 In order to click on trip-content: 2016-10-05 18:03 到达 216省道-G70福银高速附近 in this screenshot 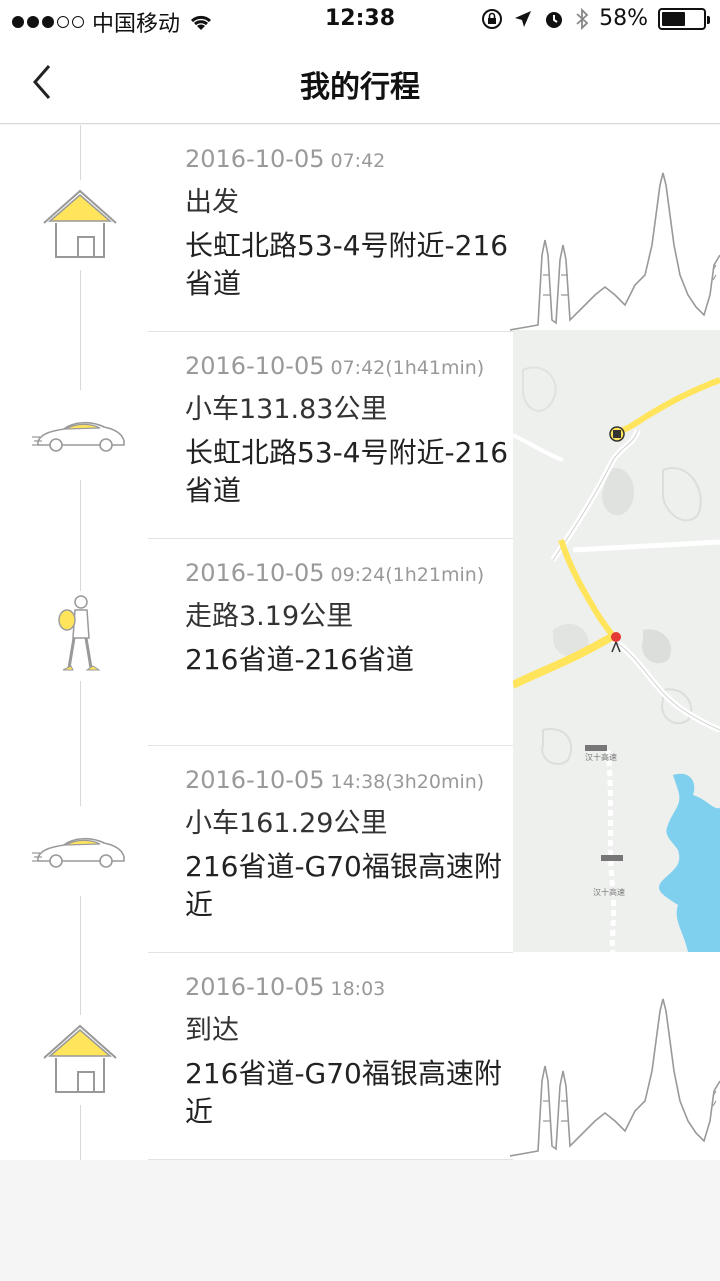, I will do `click(330, 1056)`.